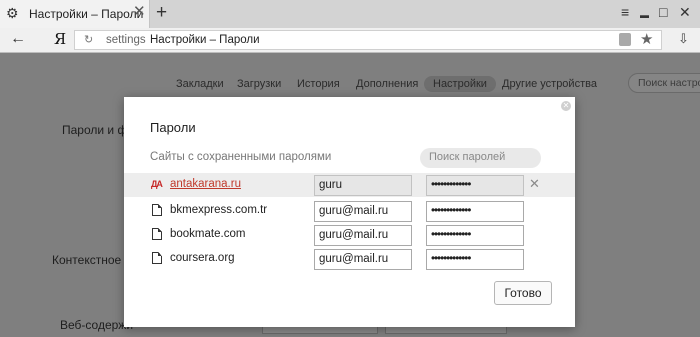 The height and width of the screenshot is (337, 700). What do you see at coordinates (625, 39) in the screenshot?
I see `protect-shield-icon` at bounding box center [625, 39].